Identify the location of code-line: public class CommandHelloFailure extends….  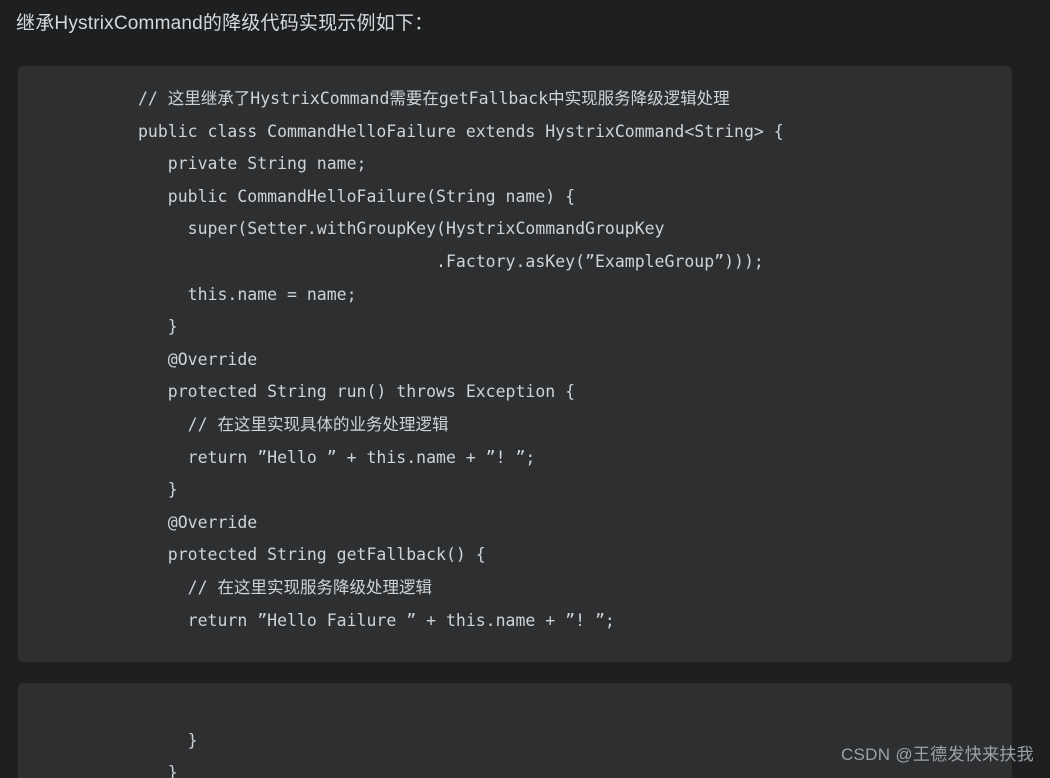
(461, 131).